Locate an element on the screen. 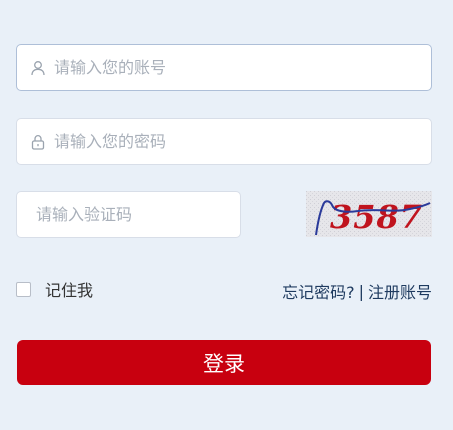 The width and height of the screenshot is (453, 430). forgot-password-link: 忘记密码? is located at coordinates (318, 291).